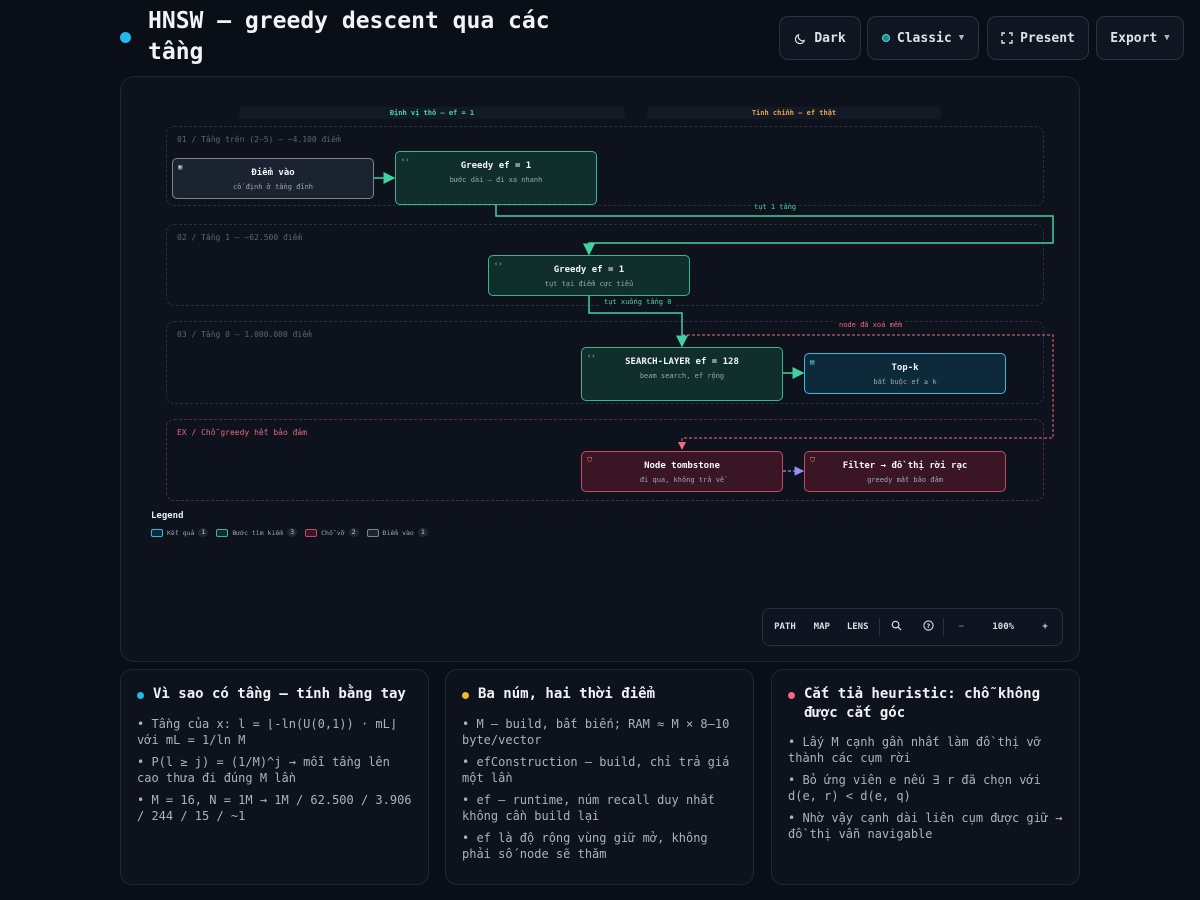 The image size is (1200, 900). I want to click on node-tombstone: ⛉ Node tombstone đi qua, không trả về, so click(682, 471).